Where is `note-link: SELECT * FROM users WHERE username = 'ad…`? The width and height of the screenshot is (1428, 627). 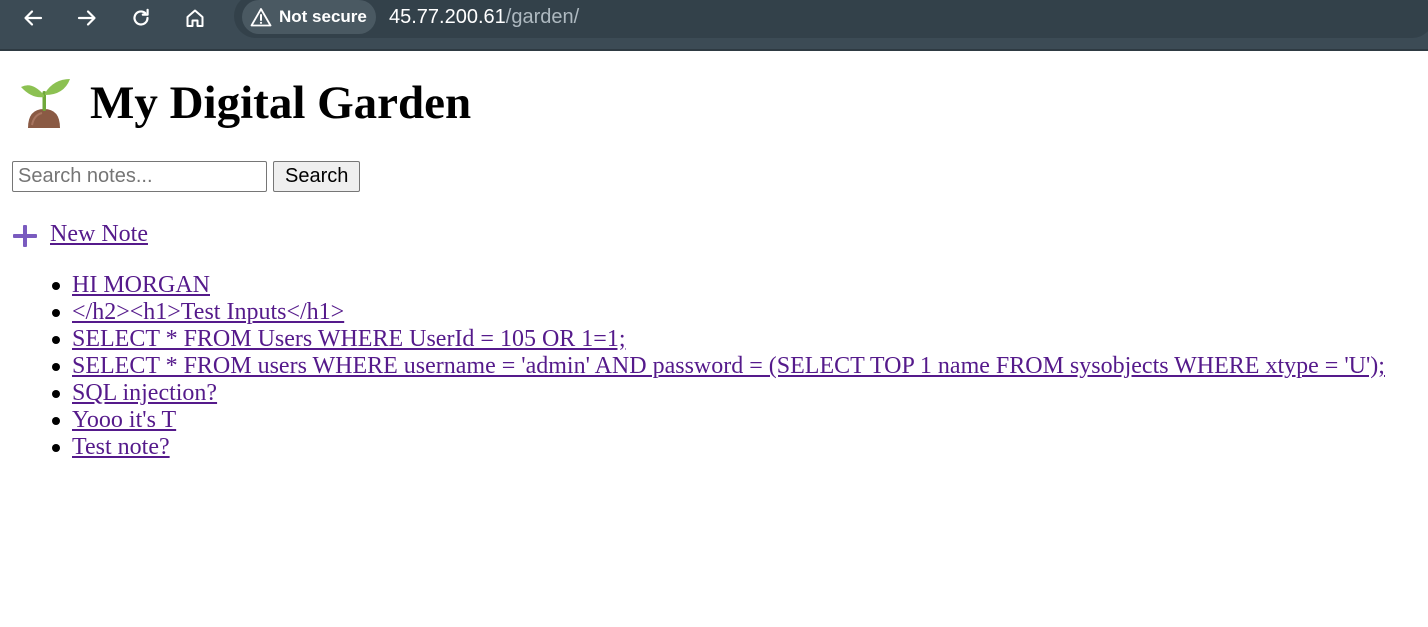
note-link: SELECT * FROM users WHERE username = 'ad… is located at coordinates (728, 366).